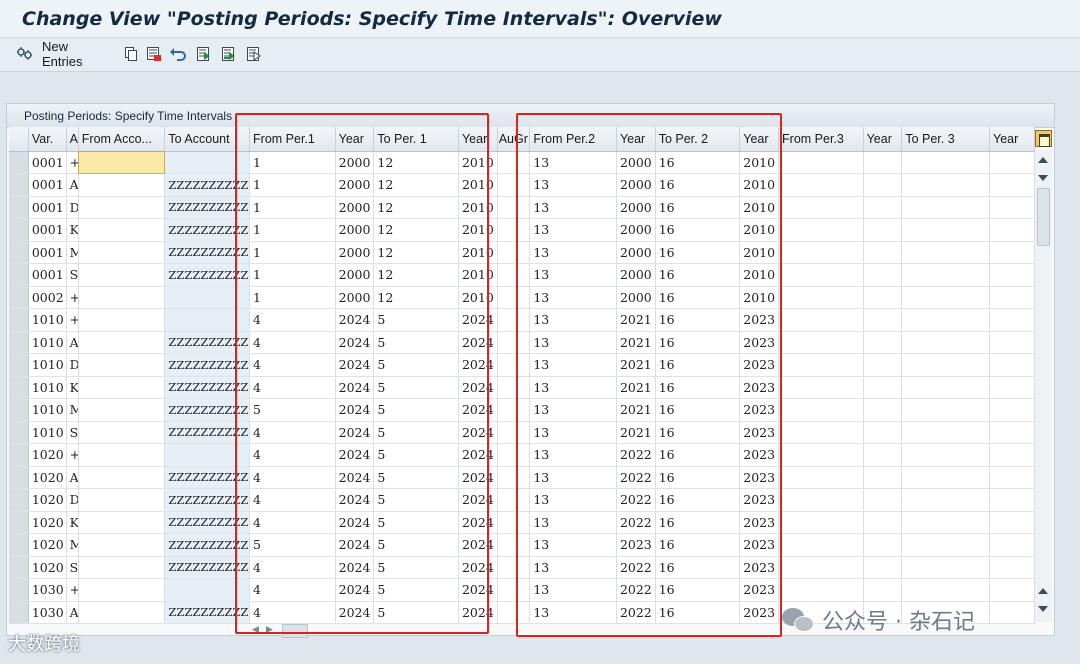 The height and width of the screenshot is (664, 1080). I want to click on table-row: 1010+4202452024132021162023, so click(522, 320).